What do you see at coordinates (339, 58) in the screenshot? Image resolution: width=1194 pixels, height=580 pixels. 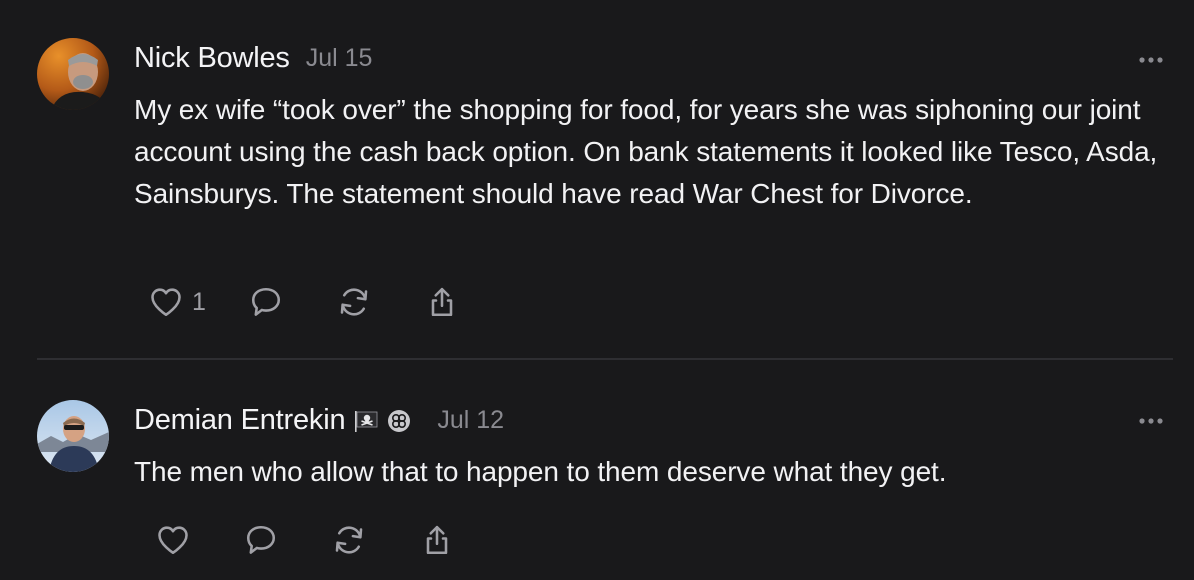 I see `comment-date: Jul 15` at bounding box center [339, 58].